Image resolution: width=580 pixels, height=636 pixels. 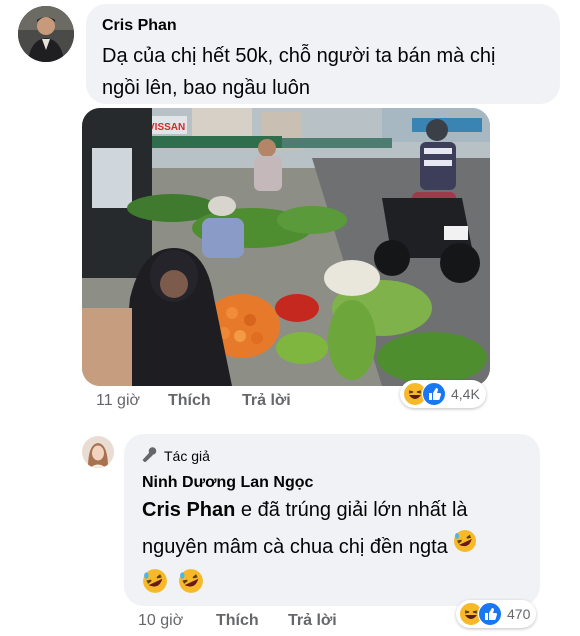 I want to click on comment-text-line: Cris Phan e đã trúng giải lớn nhất là, so click(x=339, y=510).